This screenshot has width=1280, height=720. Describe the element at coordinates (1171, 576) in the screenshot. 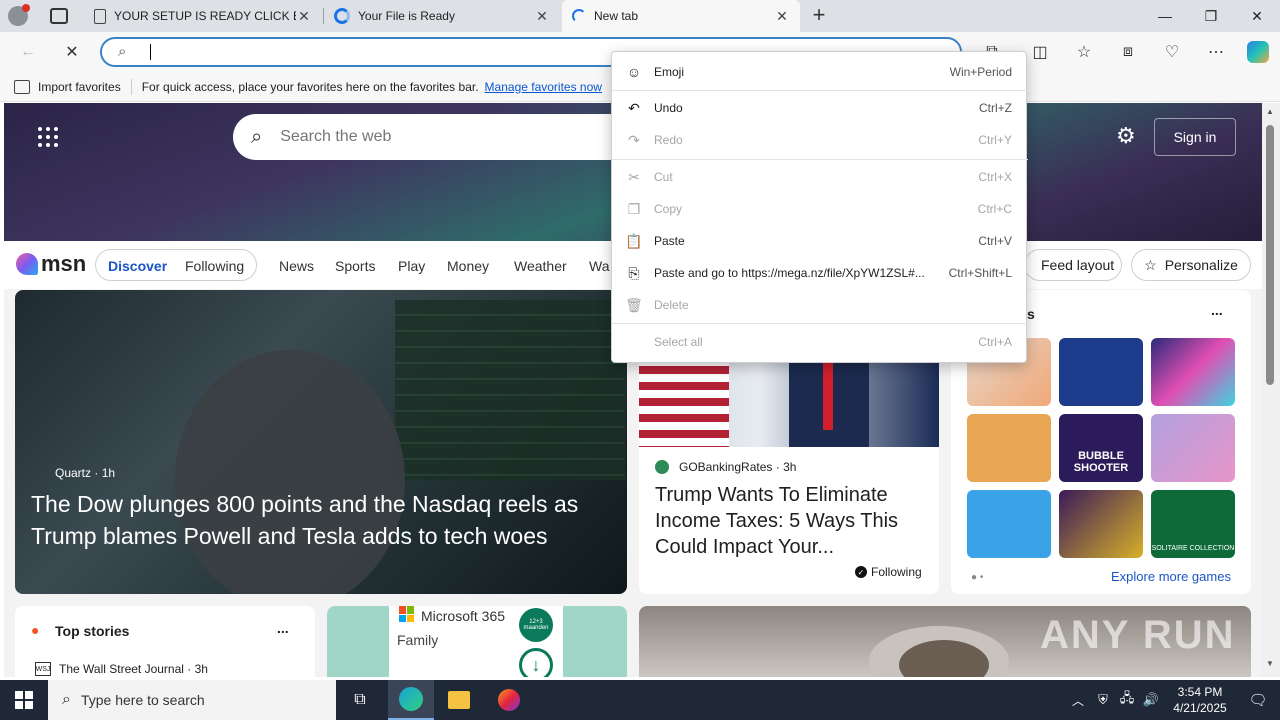

I see `explore-more-games-link: Explore more games` at that location.